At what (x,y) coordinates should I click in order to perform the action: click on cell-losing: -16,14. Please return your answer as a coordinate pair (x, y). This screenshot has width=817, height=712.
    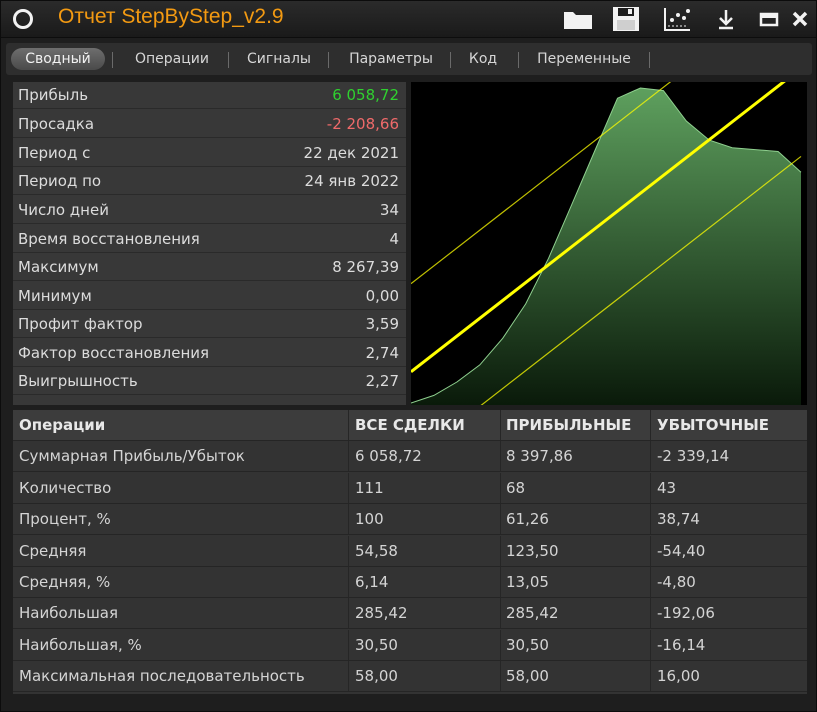
    Looking at the image, I should click on (681, 645).